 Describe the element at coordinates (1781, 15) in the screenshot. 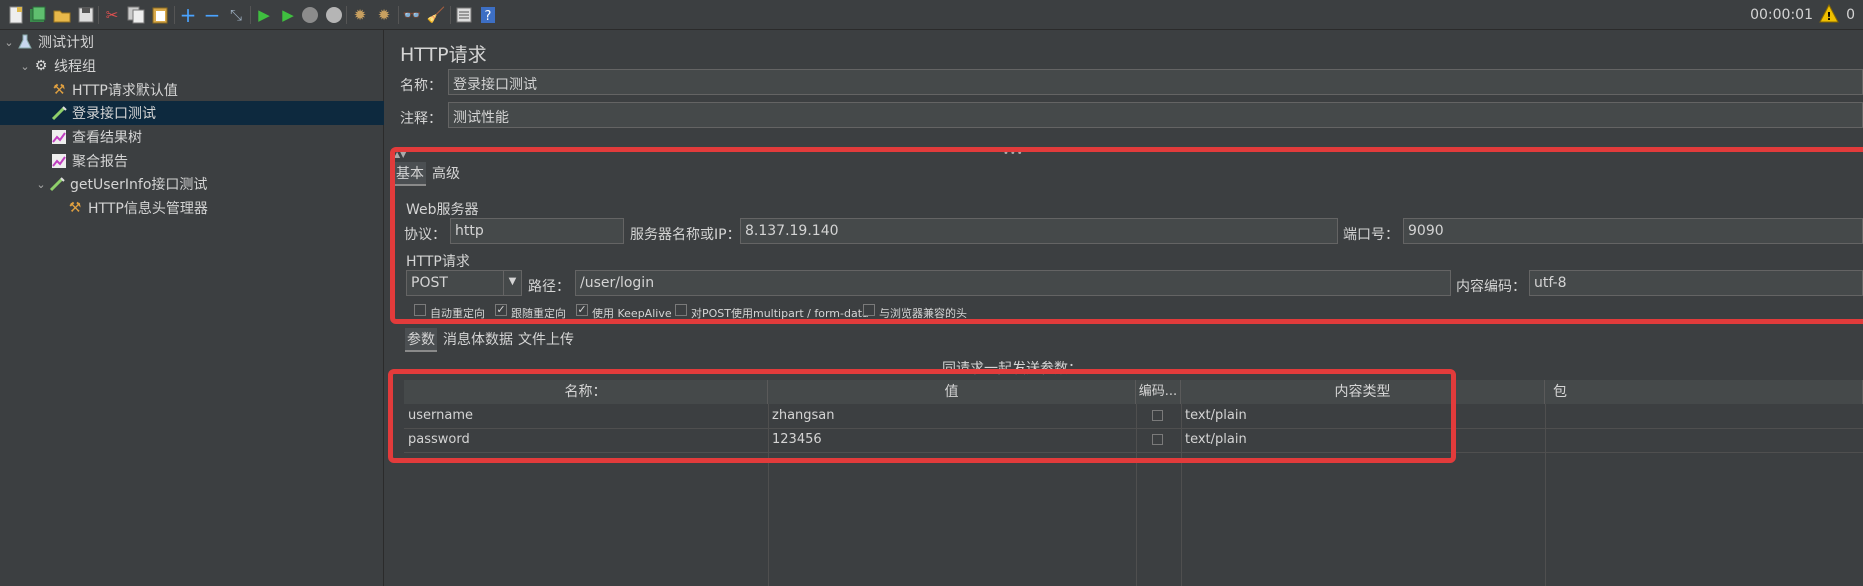

I see `elapsed-timer: 00:00:01` at that location.